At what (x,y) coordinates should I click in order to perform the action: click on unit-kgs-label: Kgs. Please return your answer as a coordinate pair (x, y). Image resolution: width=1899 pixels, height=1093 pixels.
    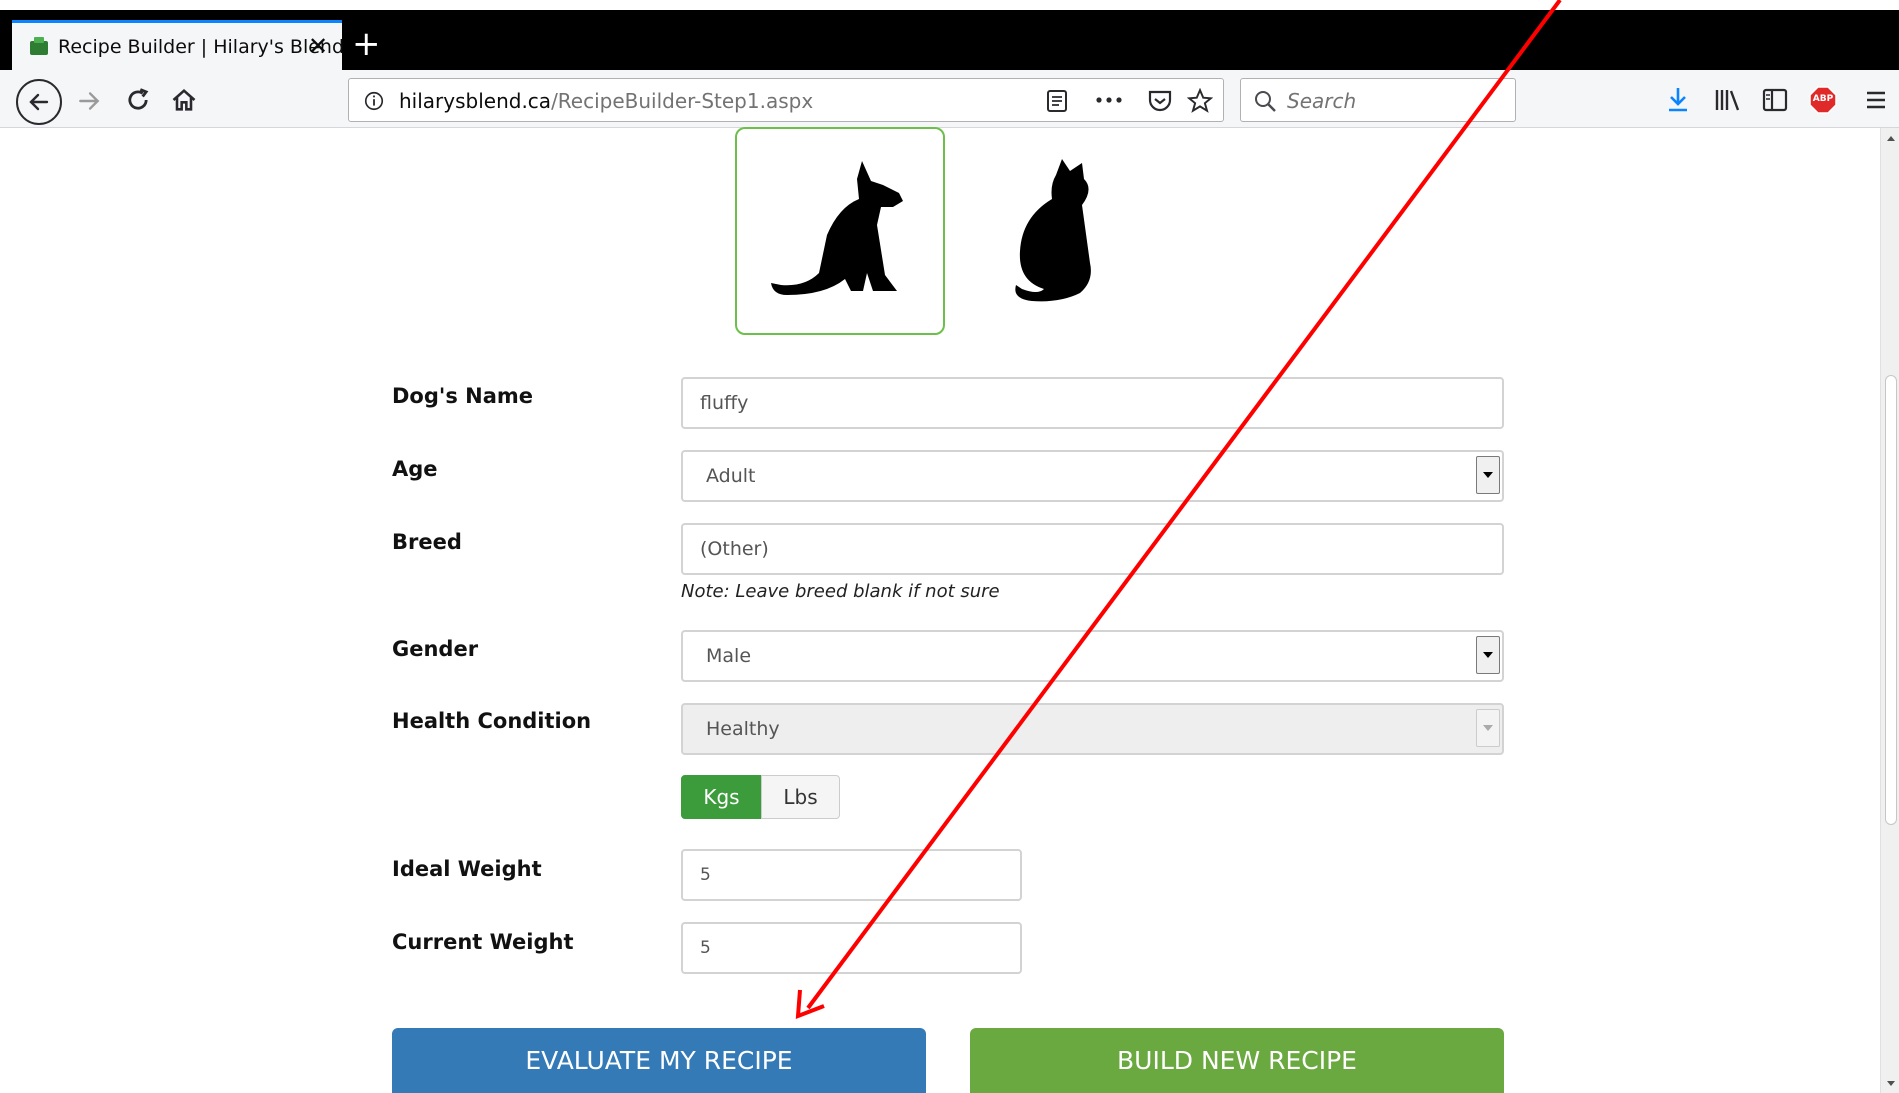
    Looking at the image, I should click on (721, 797).